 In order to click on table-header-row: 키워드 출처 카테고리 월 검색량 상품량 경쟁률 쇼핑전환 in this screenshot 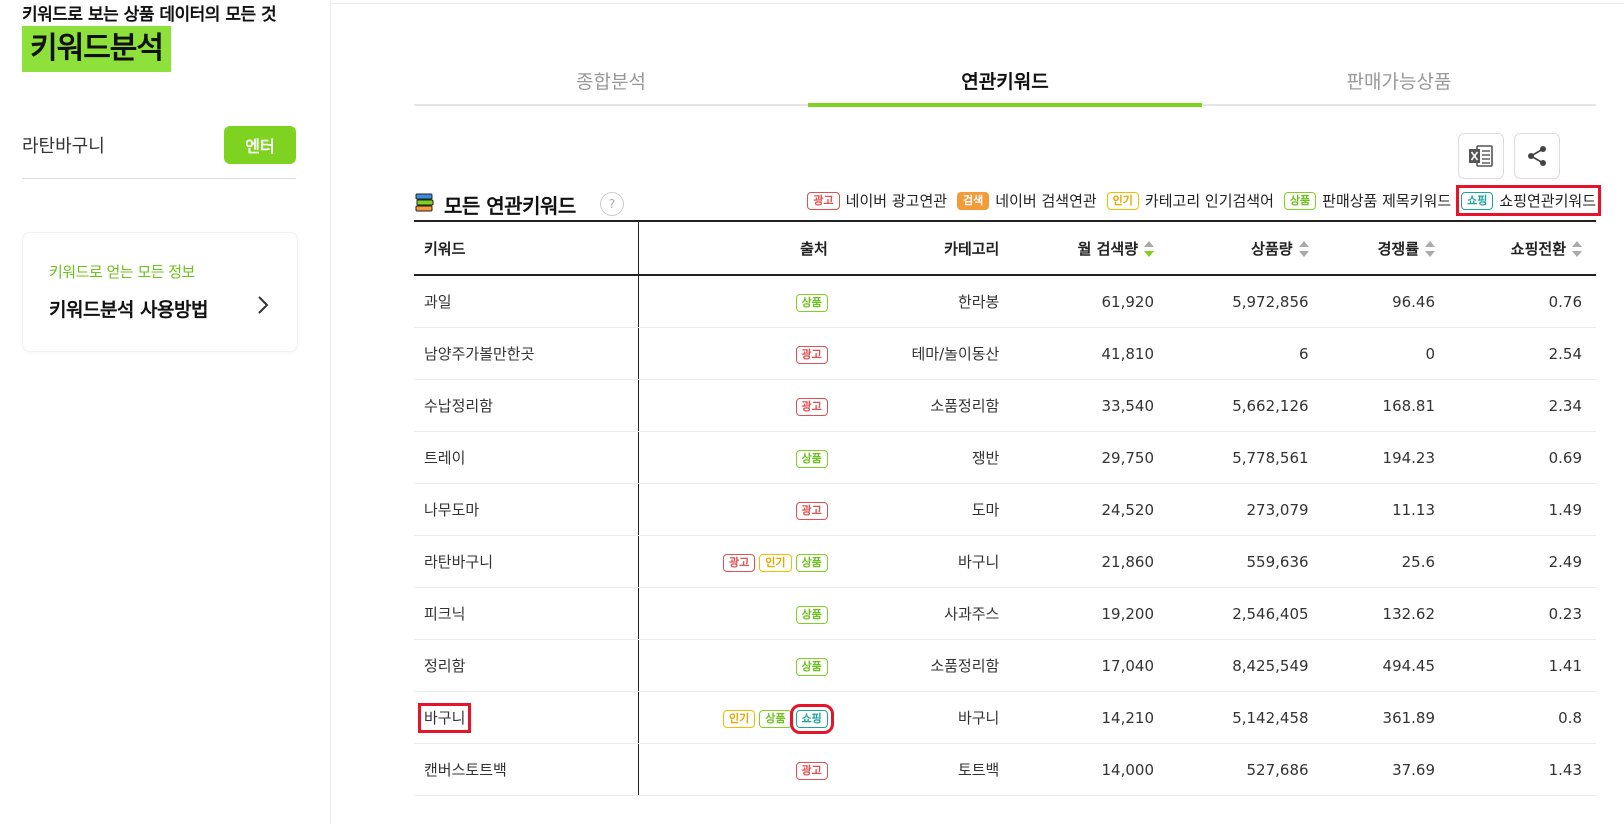, I will do `click(1005, 248)`.